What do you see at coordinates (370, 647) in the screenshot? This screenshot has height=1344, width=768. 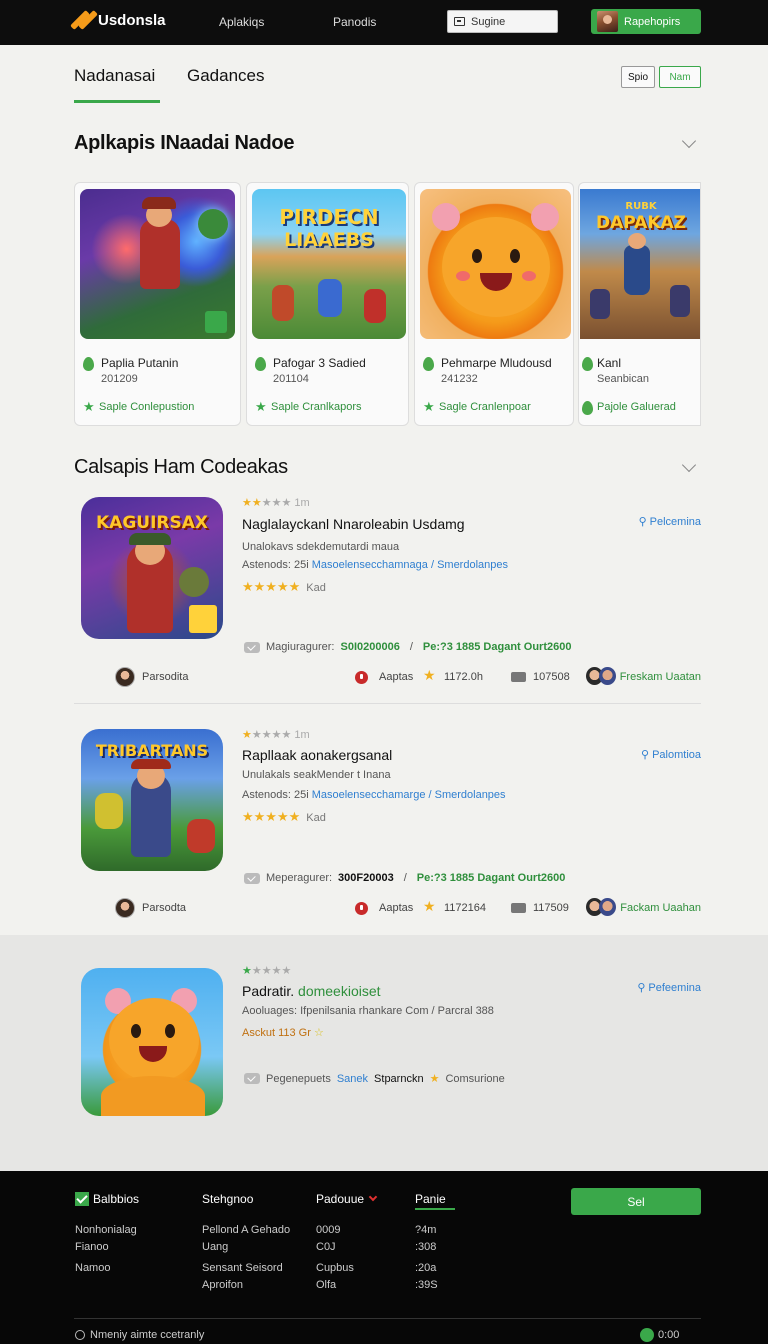 I see `meta-value: S0I0200006` at bounding box center [370, 647].